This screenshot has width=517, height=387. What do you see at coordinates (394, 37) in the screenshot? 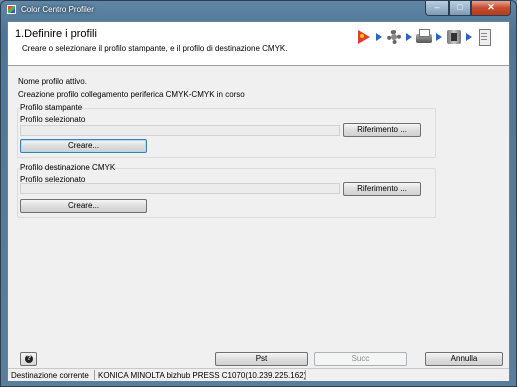
I see `gear-icon` at bounding box center [394, 37].